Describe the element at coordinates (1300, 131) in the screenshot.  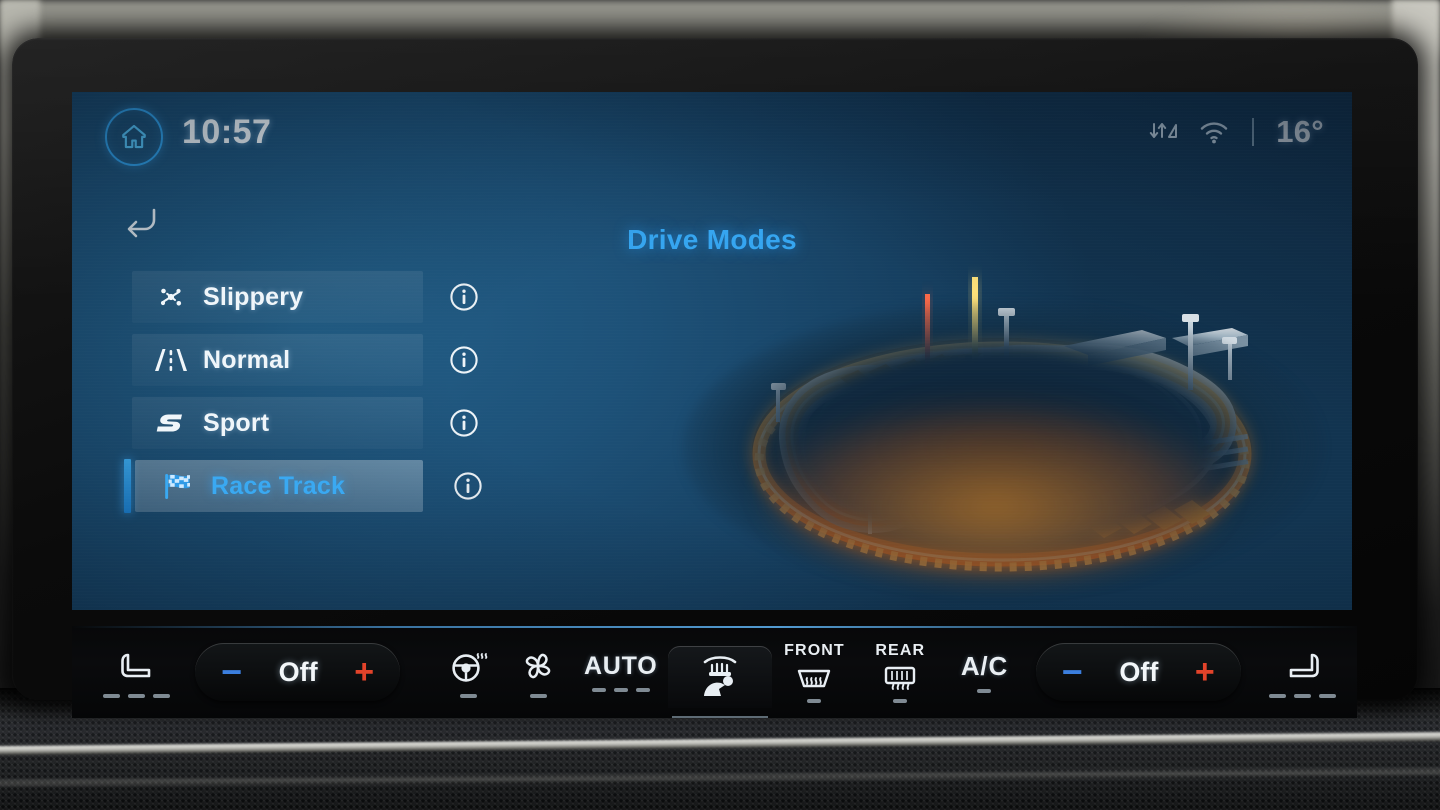
I see `outside-temperature: 16°` at that location.